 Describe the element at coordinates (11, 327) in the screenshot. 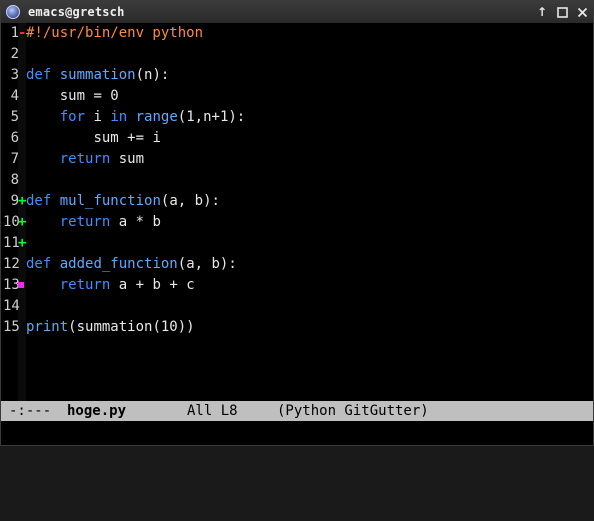

I see `line-number: 15` at that location.